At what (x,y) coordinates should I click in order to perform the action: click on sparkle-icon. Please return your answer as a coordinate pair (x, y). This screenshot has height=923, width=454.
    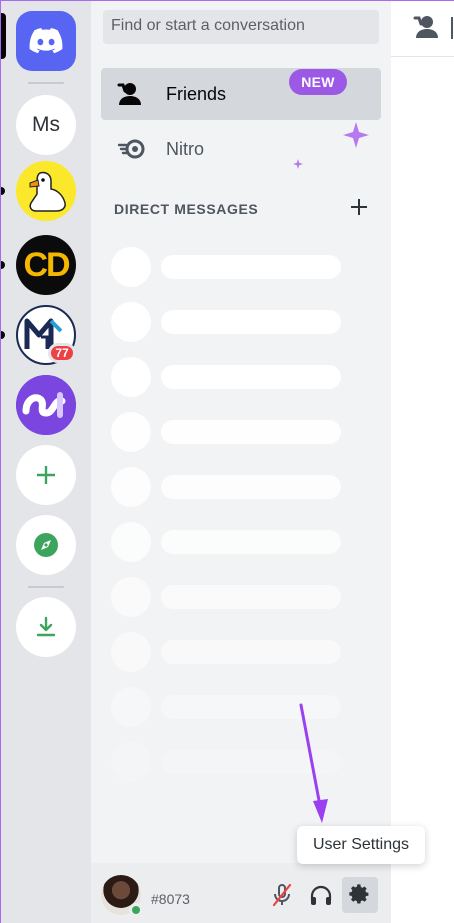
    Looking at the image, I should click on (356, 135).